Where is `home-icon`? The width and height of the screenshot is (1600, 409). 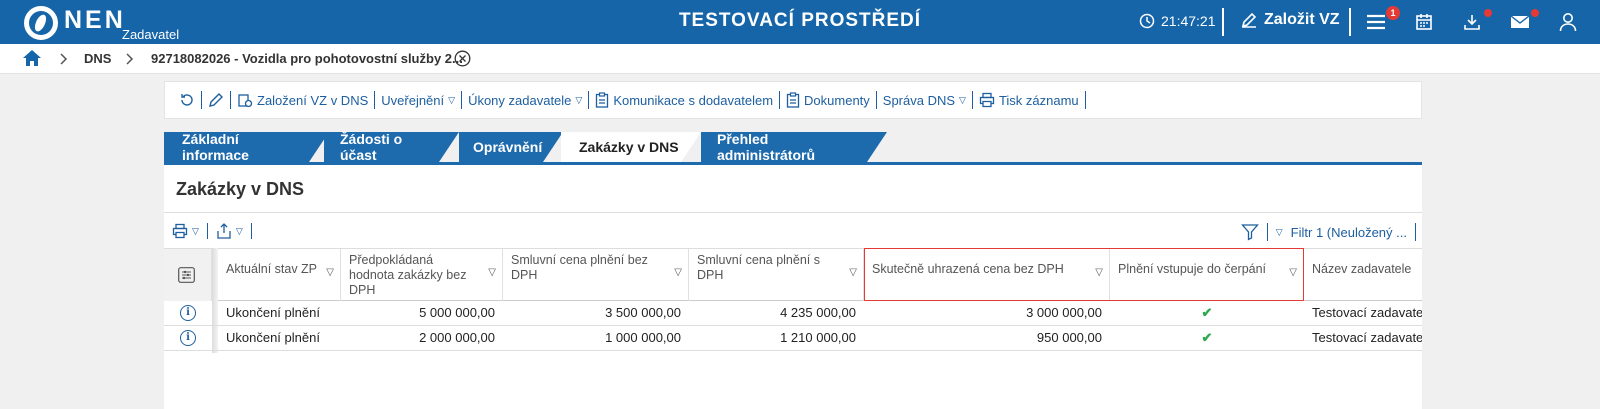 home-icon is located at coordinates (32, 58).